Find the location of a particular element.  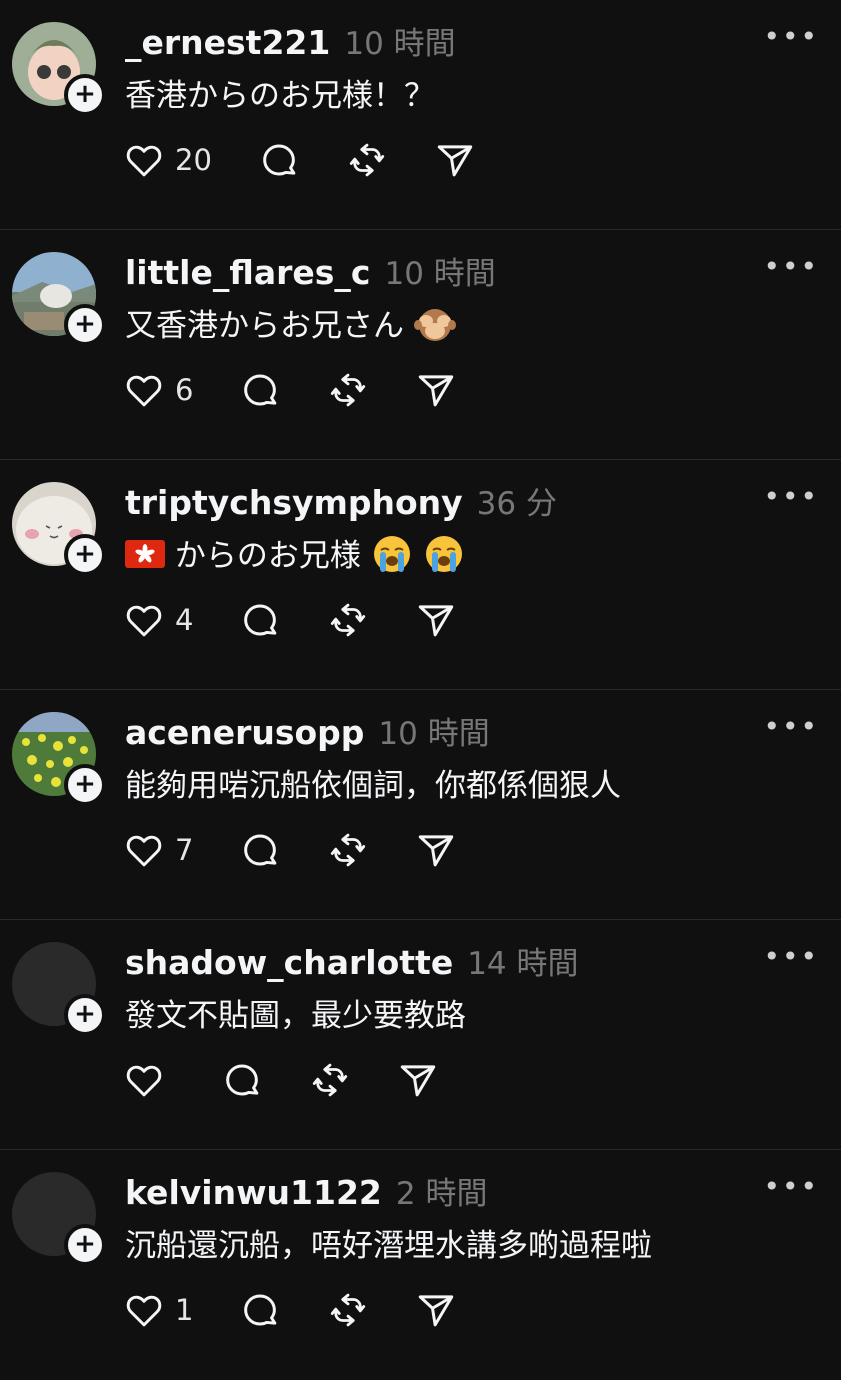

see-no-evil-monkey-icon is located at coordinates (434, 328).